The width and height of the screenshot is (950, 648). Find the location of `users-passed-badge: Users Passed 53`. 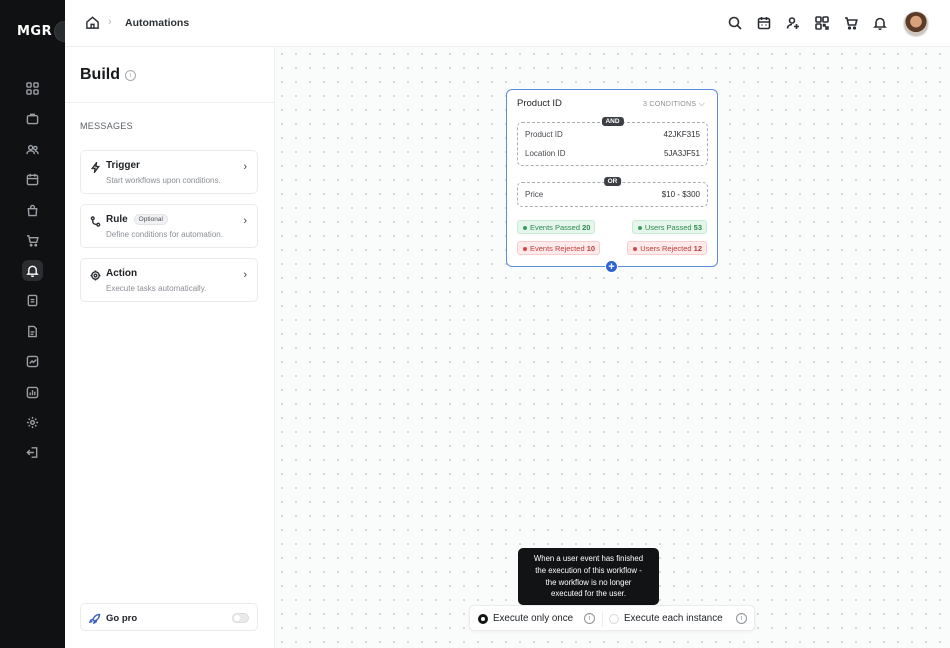

users-passed-badge: Users Passed 53 is located at coordinates (669, 227).